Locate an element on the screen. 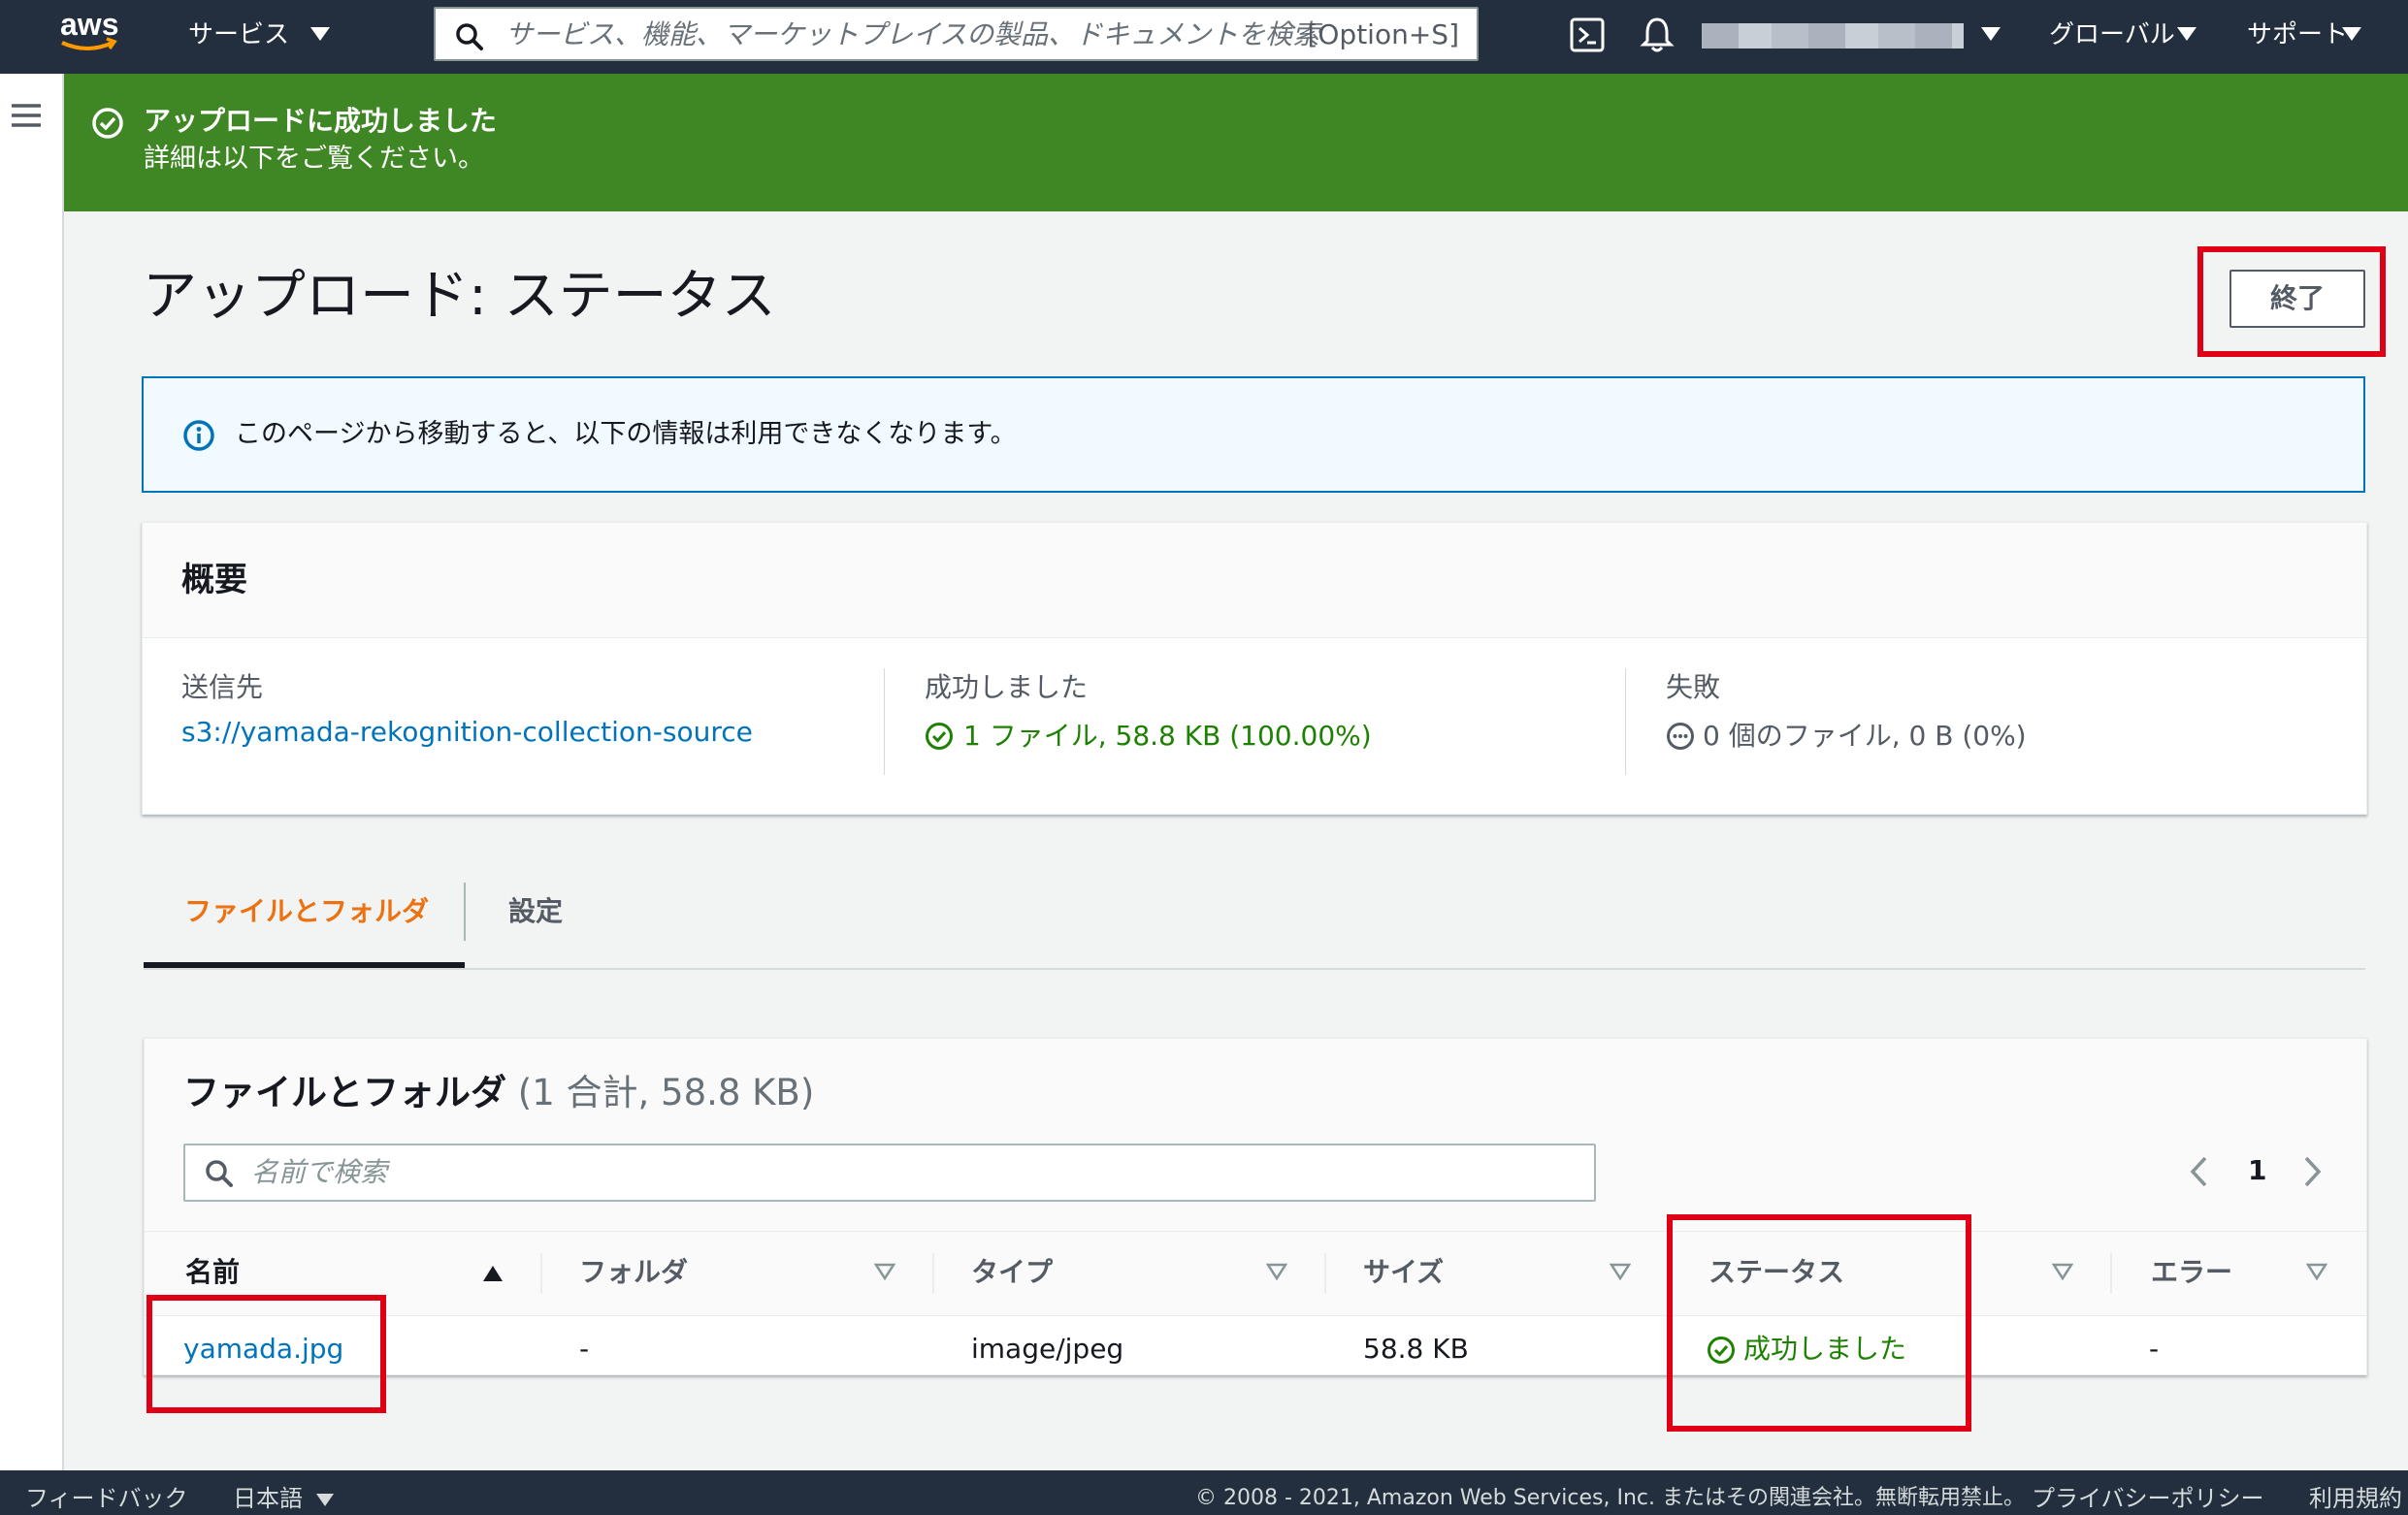 This screenshot has width=2408, height=1515. bell-icon is located at coordinates (1657, 35).